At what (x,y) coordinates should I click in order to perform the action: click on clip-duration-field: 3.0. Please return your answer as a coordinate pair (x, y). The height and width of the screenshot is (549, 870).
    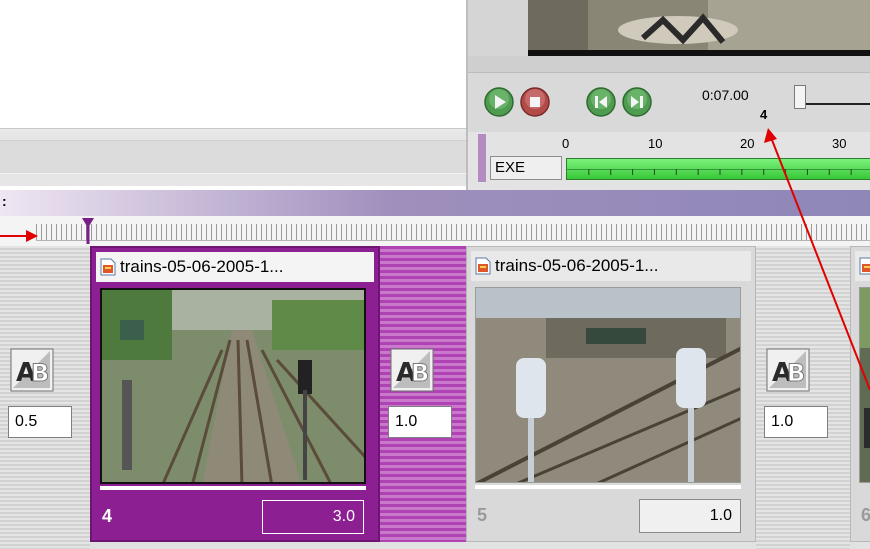
    Looking at the image, I should click on (313, 517).